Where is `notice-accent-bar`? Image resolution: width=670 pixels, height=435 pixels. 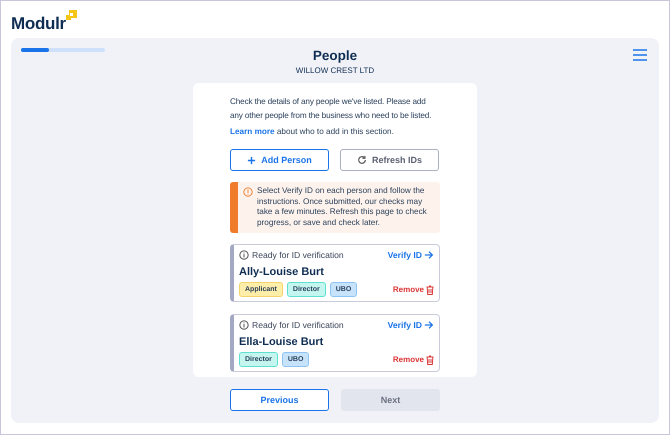 notice-accent-bar is located at coordinates (234, 207).